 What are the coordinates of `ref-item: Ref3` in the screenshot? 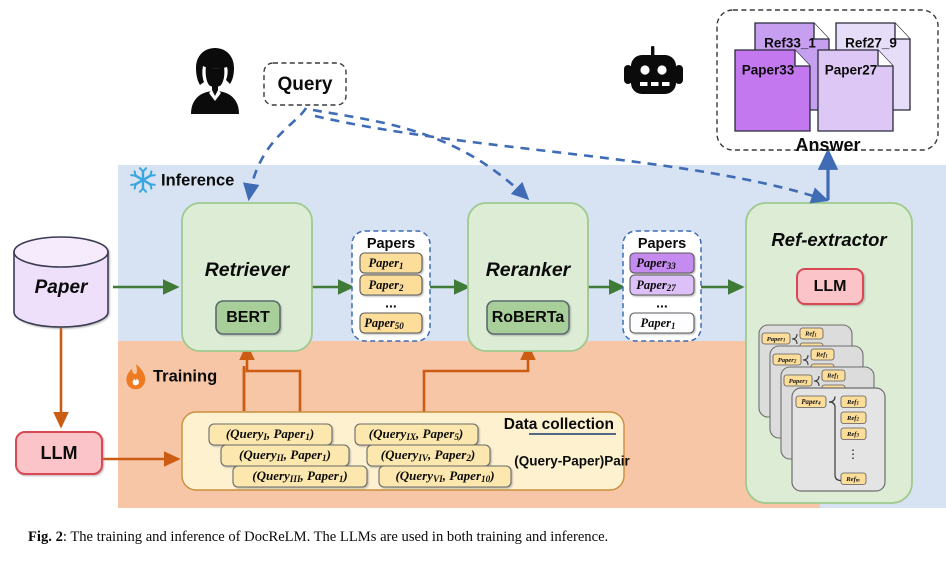 It's located at (853, 433).